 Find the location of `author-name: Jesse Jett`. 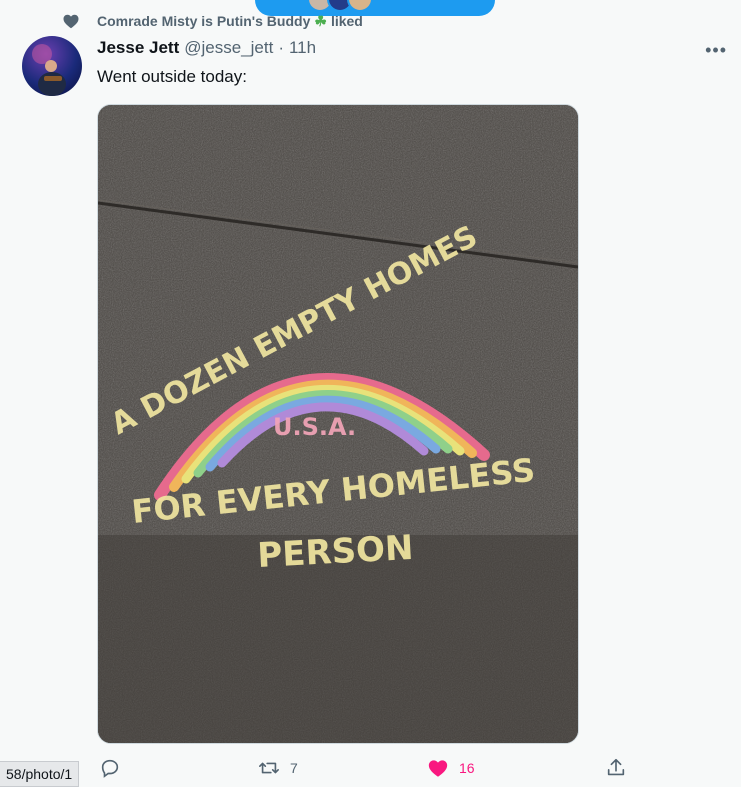

author-name: Jesse Jett is located at coordinates (138, 48).